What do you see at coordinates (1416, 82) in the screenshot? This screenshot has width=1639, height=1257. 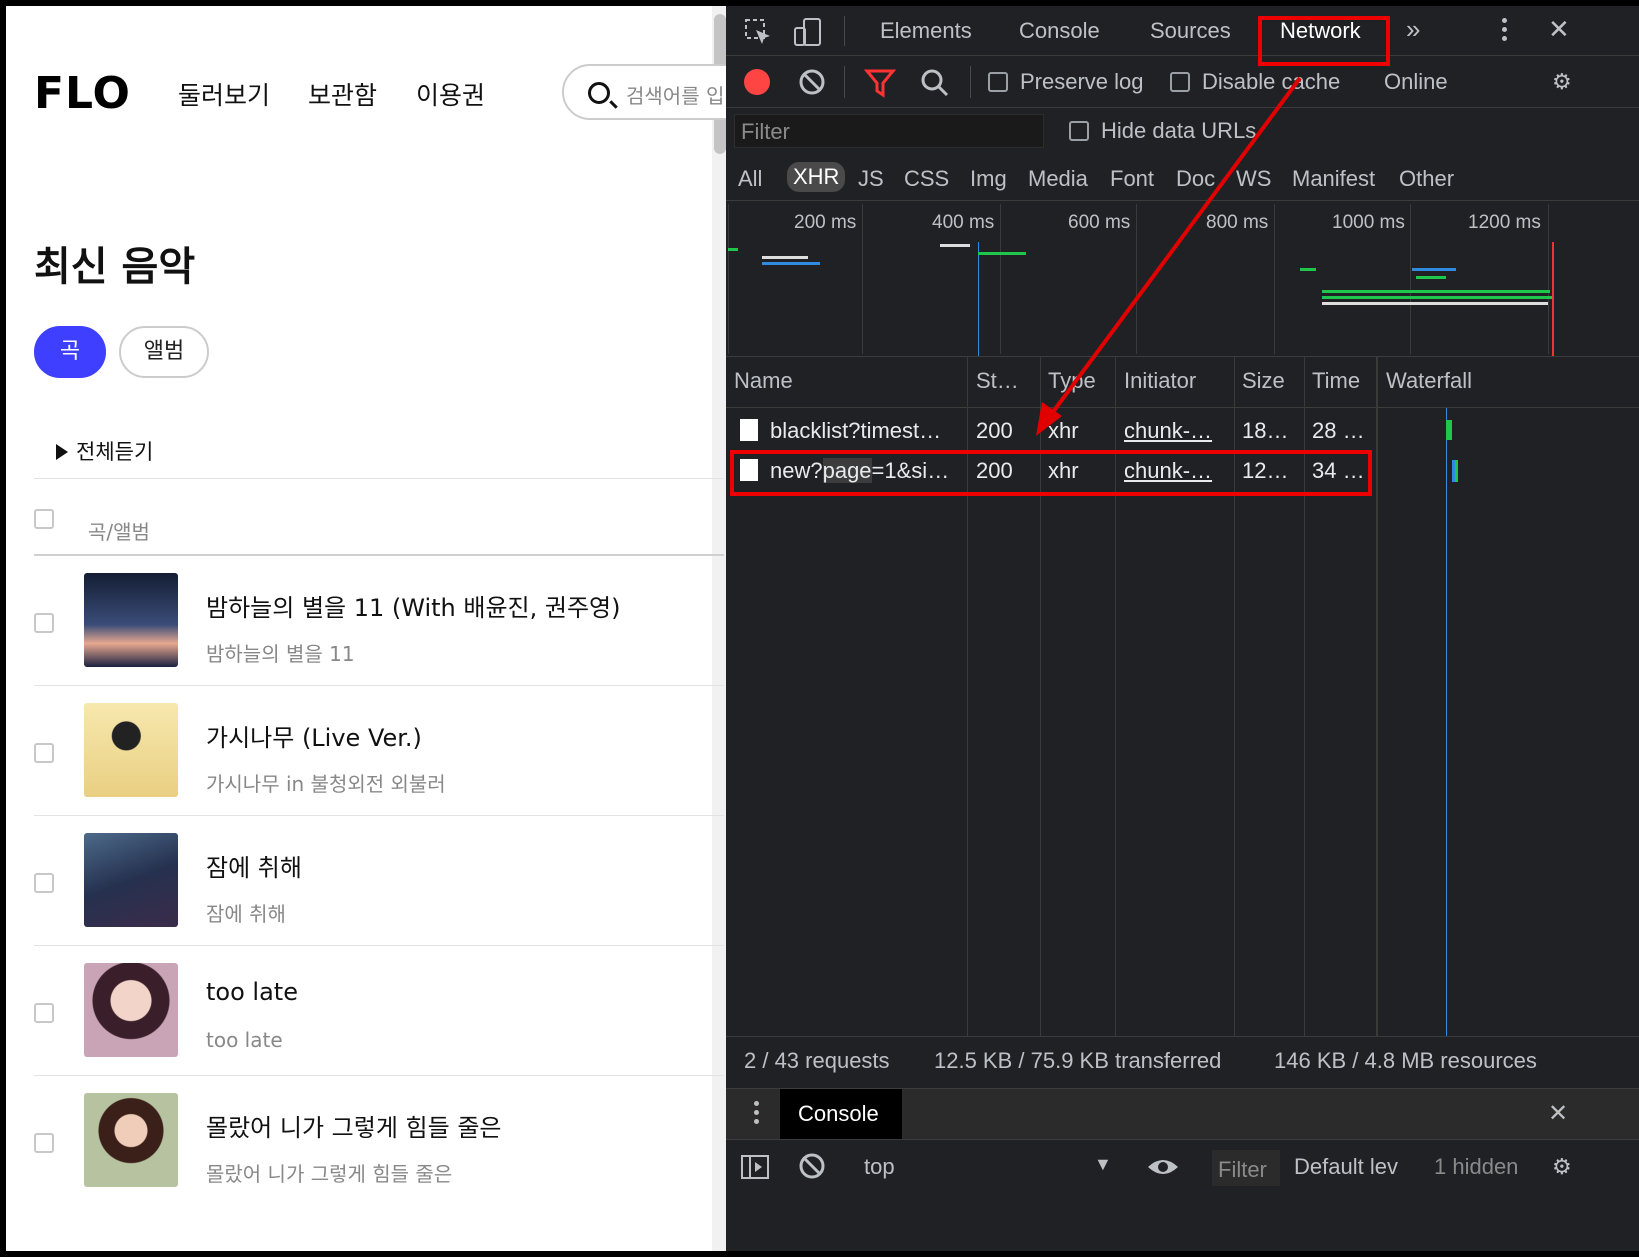 I see `throttle-select: Online` at bounding box center [1416, 82].